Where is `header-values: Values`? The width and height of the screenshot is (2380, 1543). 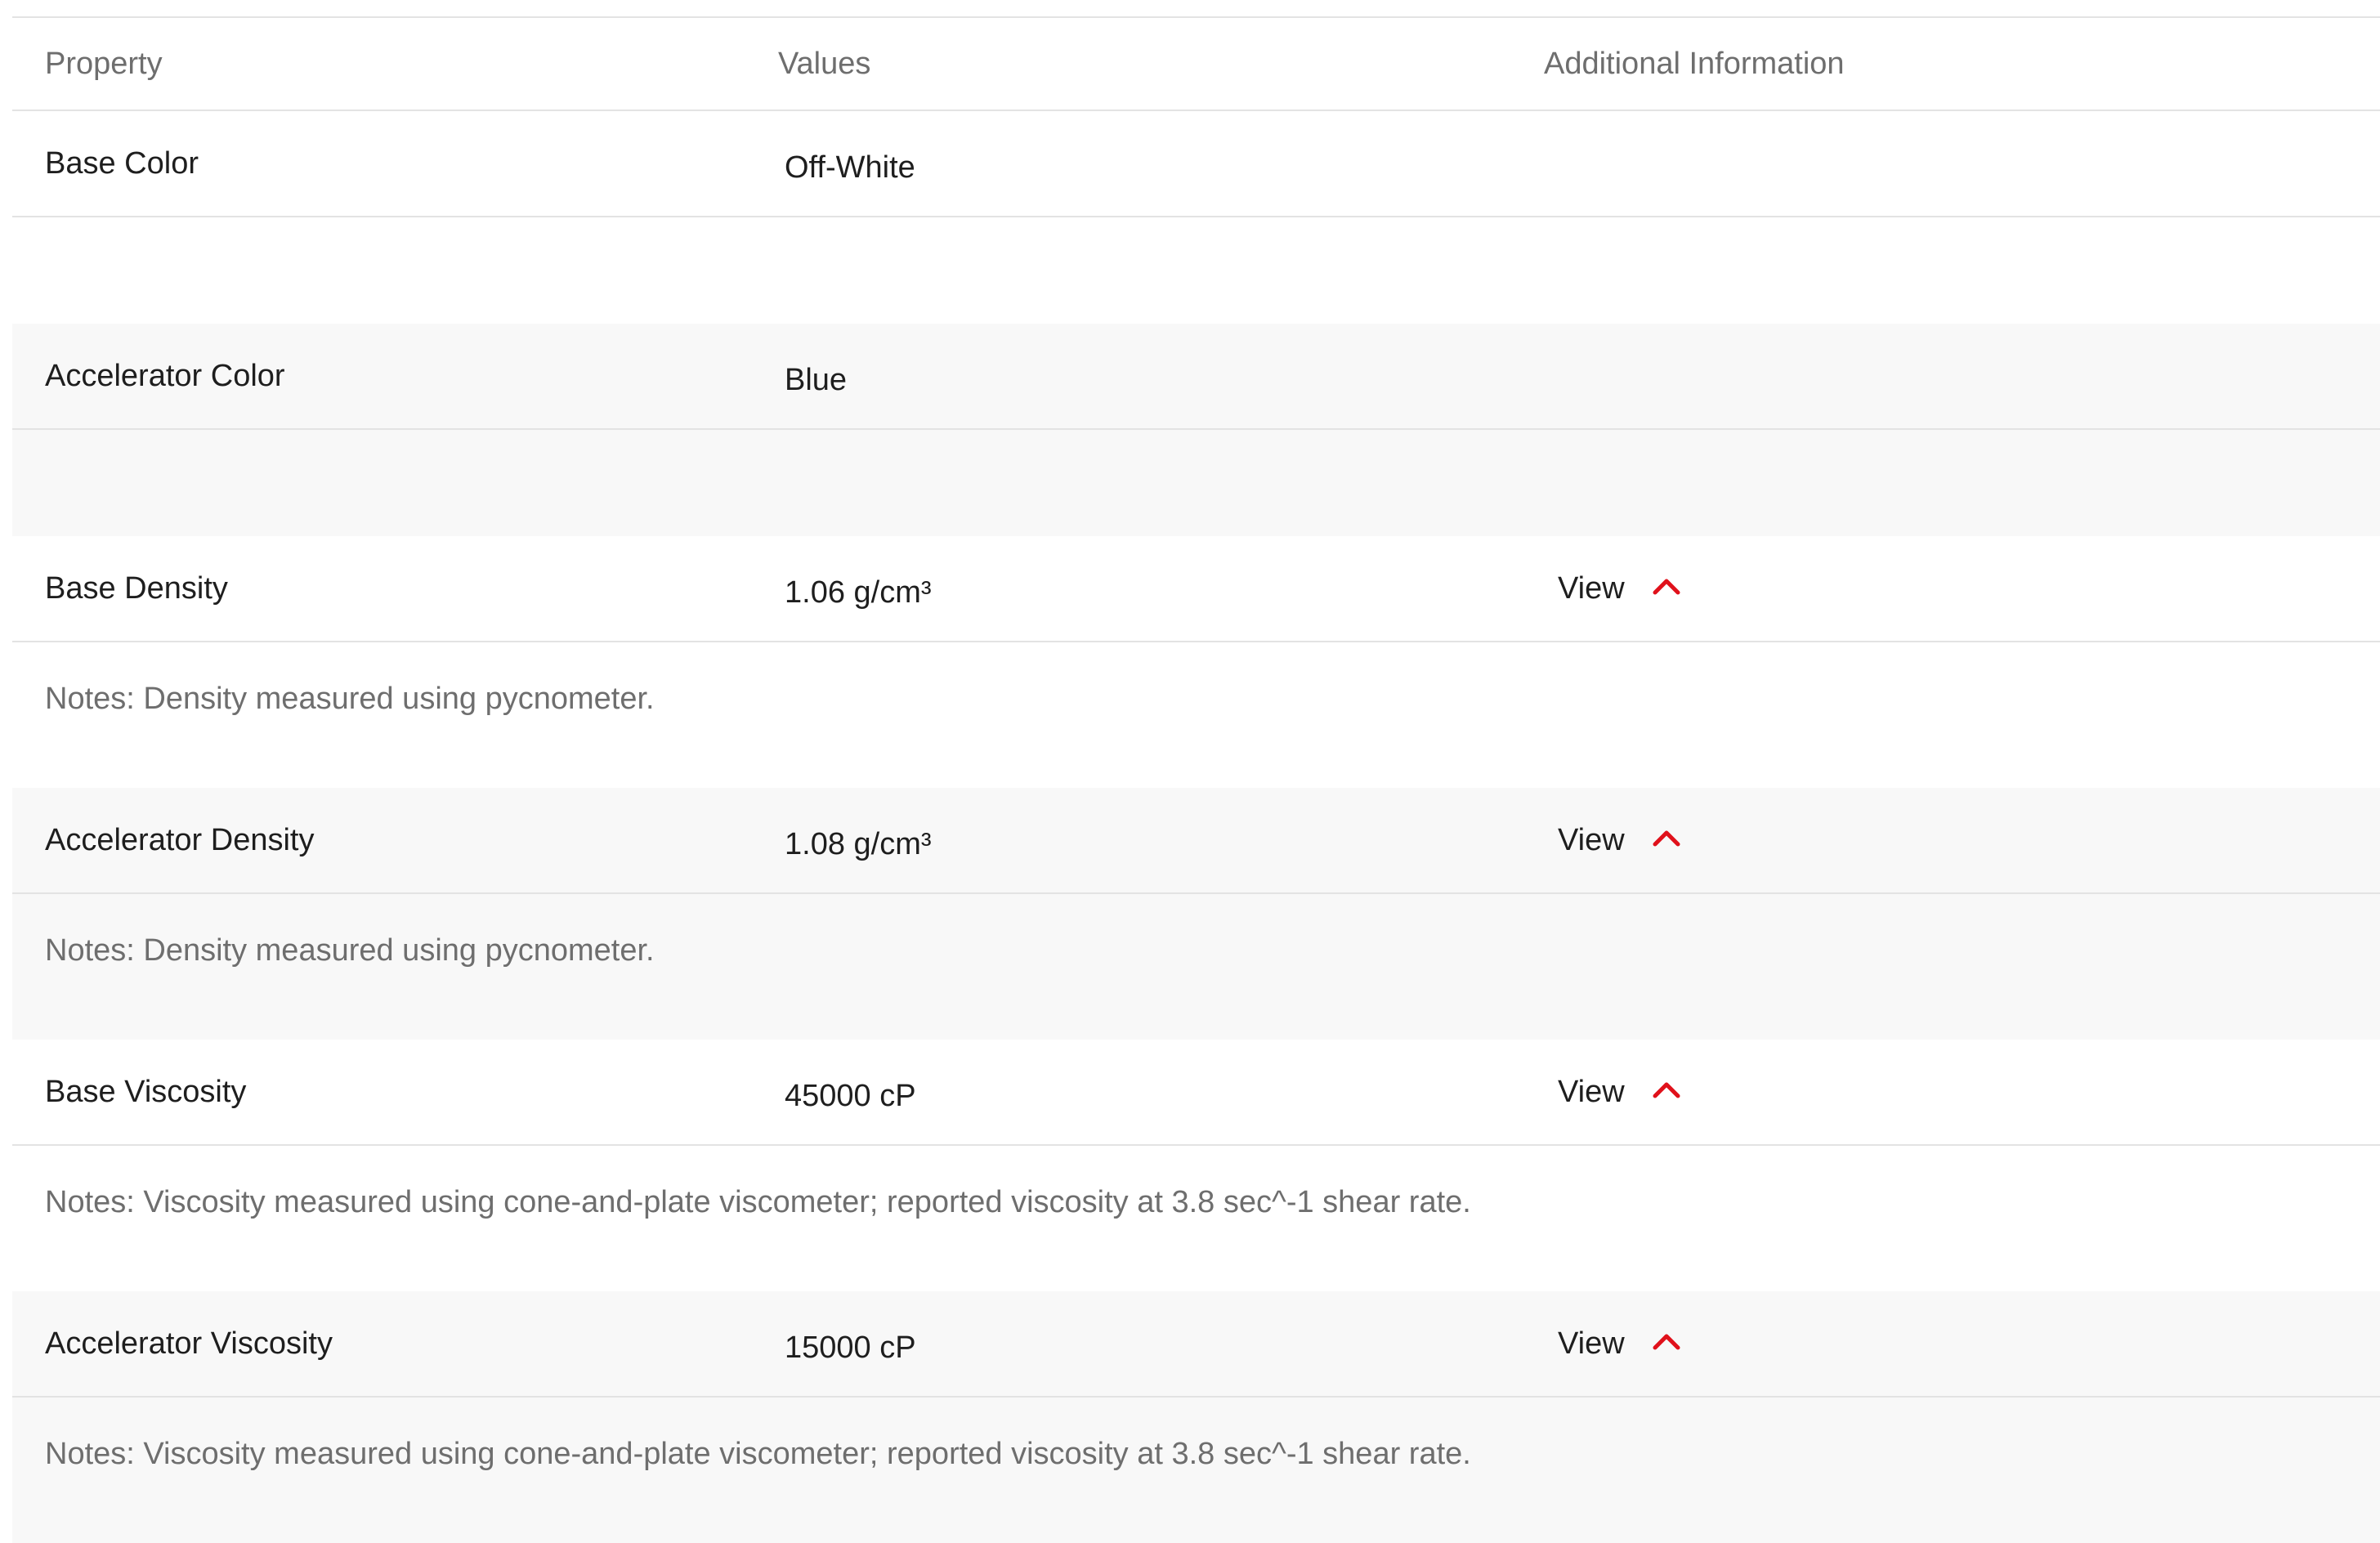 header-values: Values is located at coordinates (824, 63).